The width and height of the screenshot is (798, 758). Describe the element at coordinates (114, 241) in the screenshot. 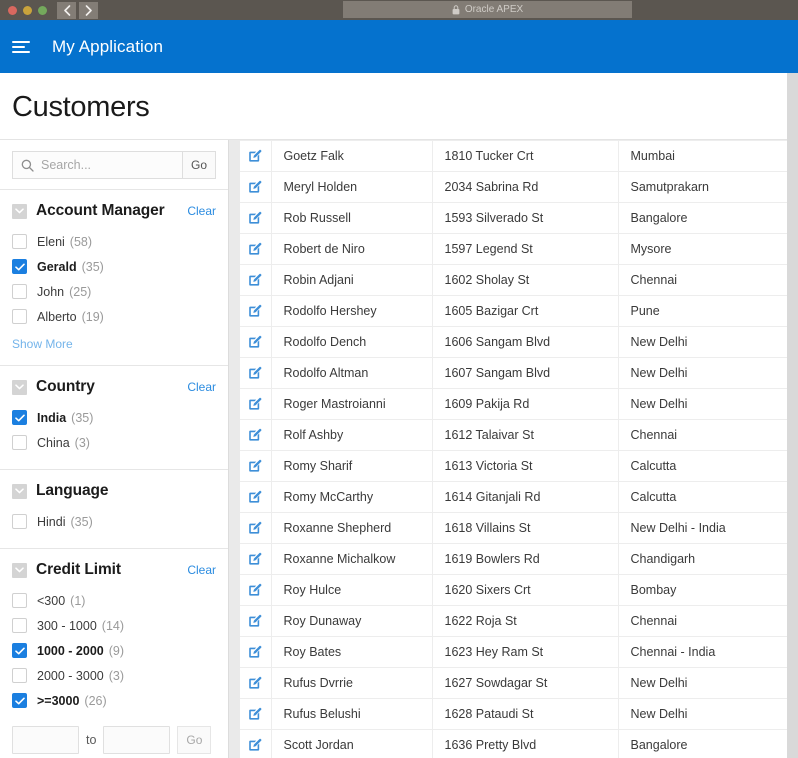

I see `facet-item-account-manager: Eleni (58)` at that location.